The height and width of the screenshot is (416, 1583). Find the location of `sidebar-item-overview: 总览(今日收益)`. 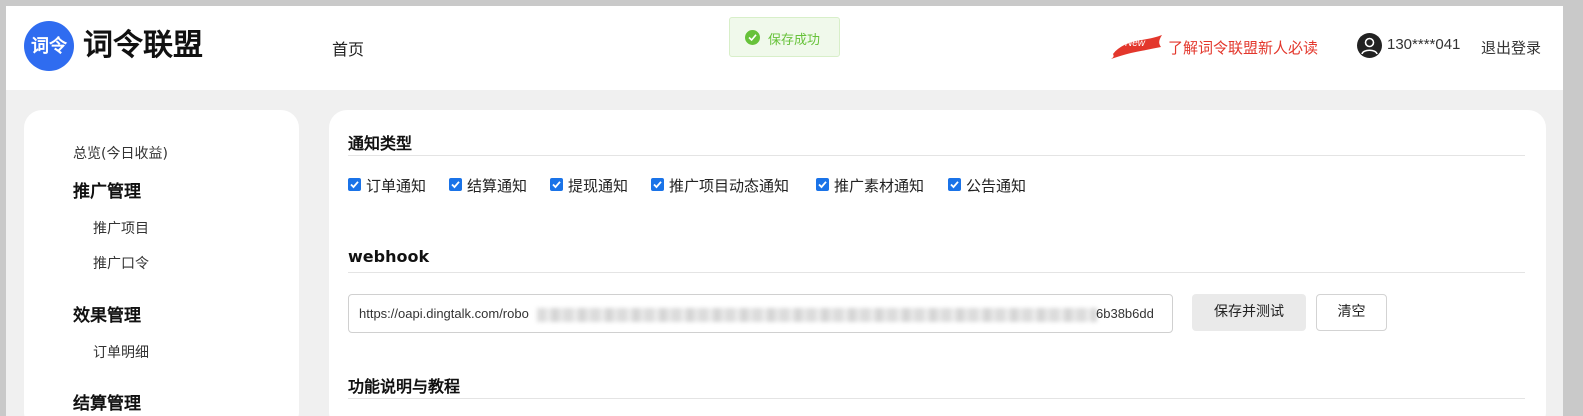

sidebar-item-overview: 总览(今日收益) is located at coordinates (120, 153).